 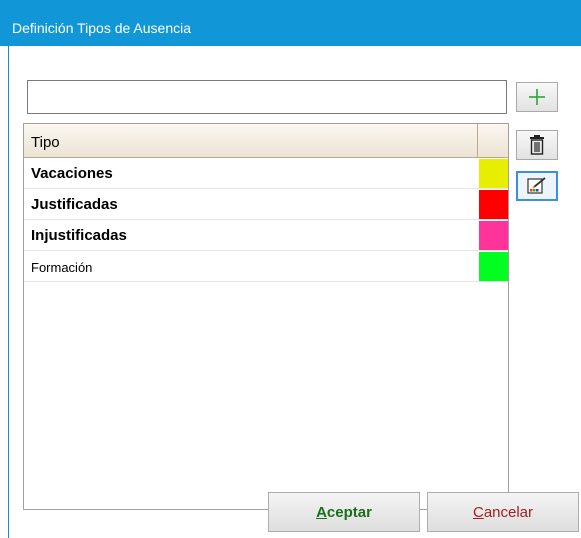 What do you see at coordinates (72, 173) in the screenshot?
I see `list-item-label: Vacaciones` at bounding box center [72, 173].